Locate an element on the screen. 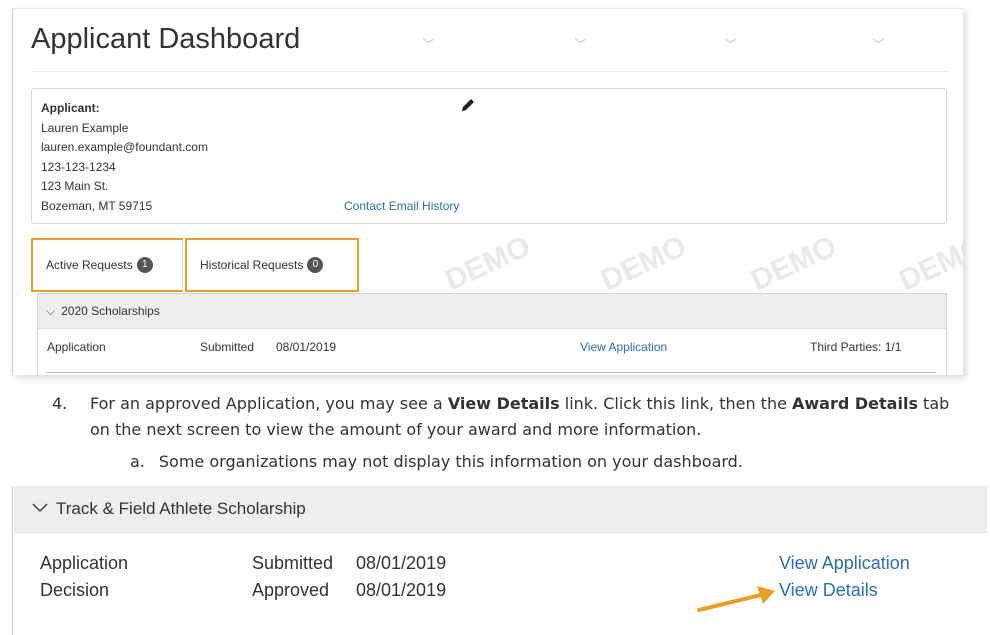 Image resolution: width=990 pixels, height=635 pixels. sub-step-letter: a. is located at coordinates (137, 461).